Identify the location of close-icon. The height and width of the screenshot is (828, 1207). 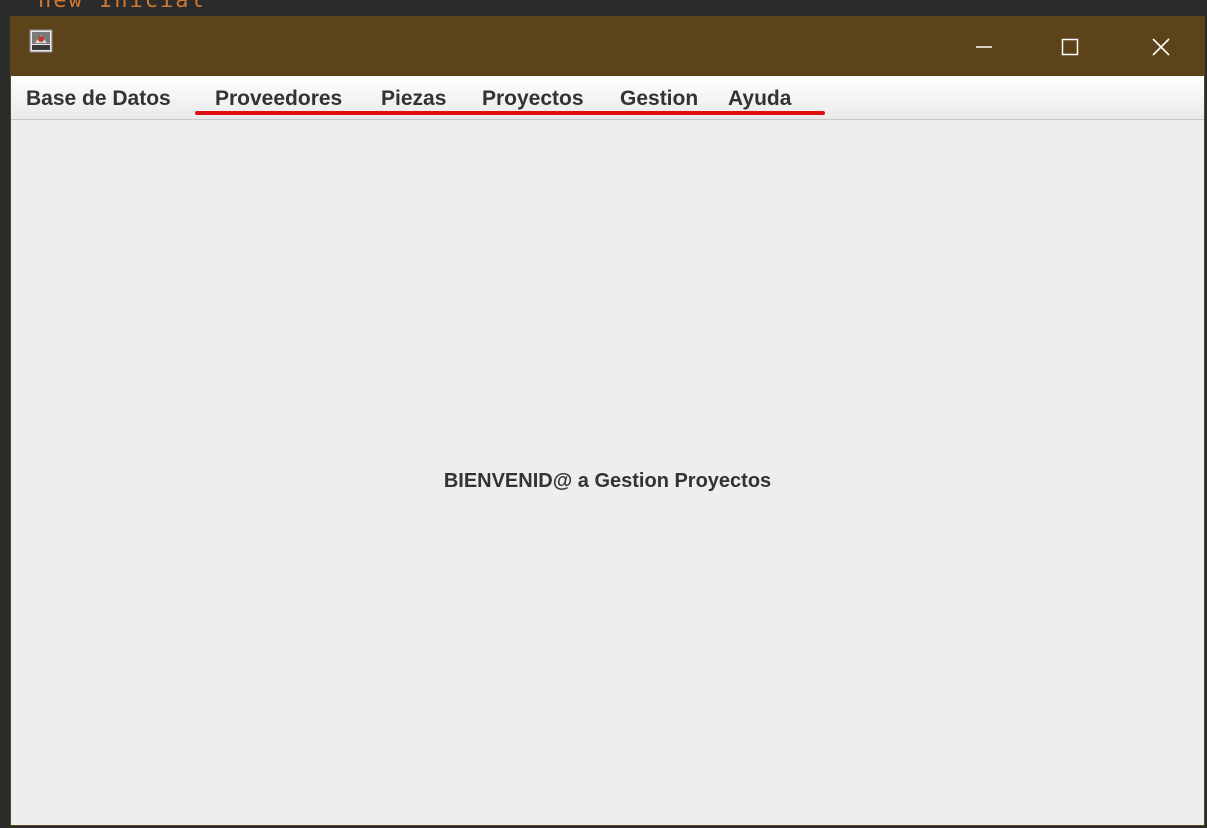
(1161, 46).